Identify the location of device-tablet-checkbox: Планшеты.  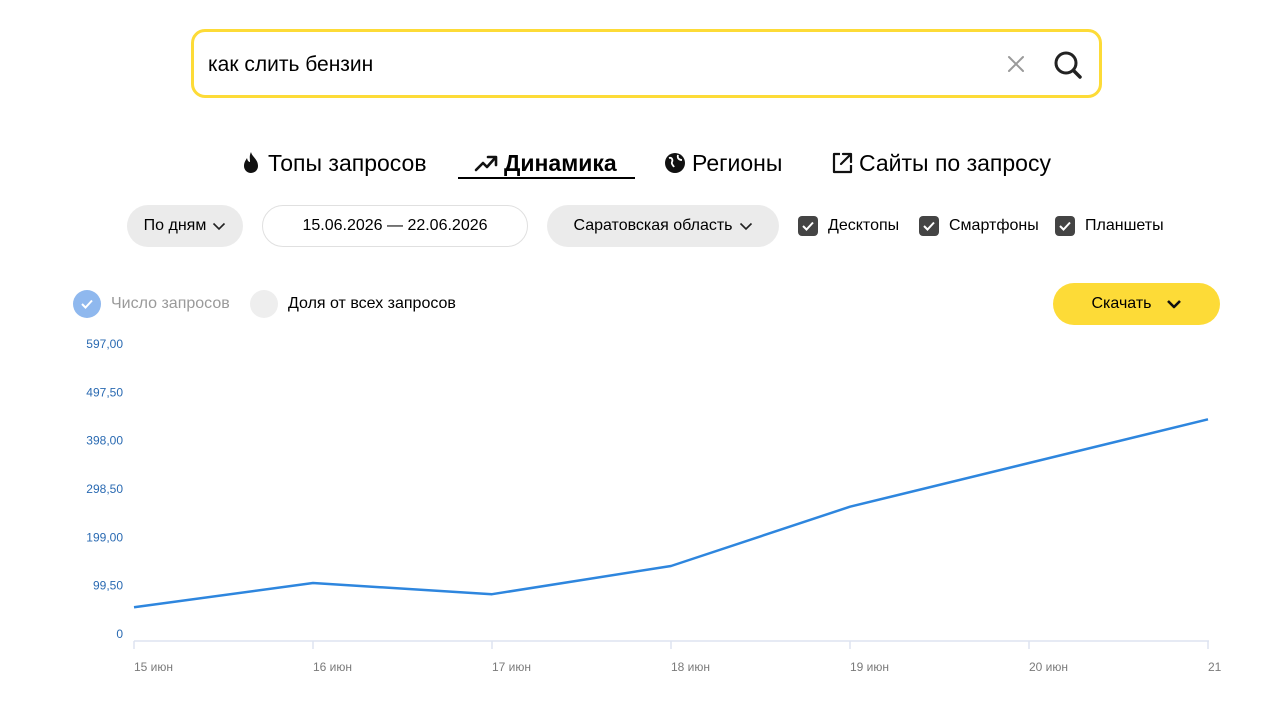
(1109, 226).